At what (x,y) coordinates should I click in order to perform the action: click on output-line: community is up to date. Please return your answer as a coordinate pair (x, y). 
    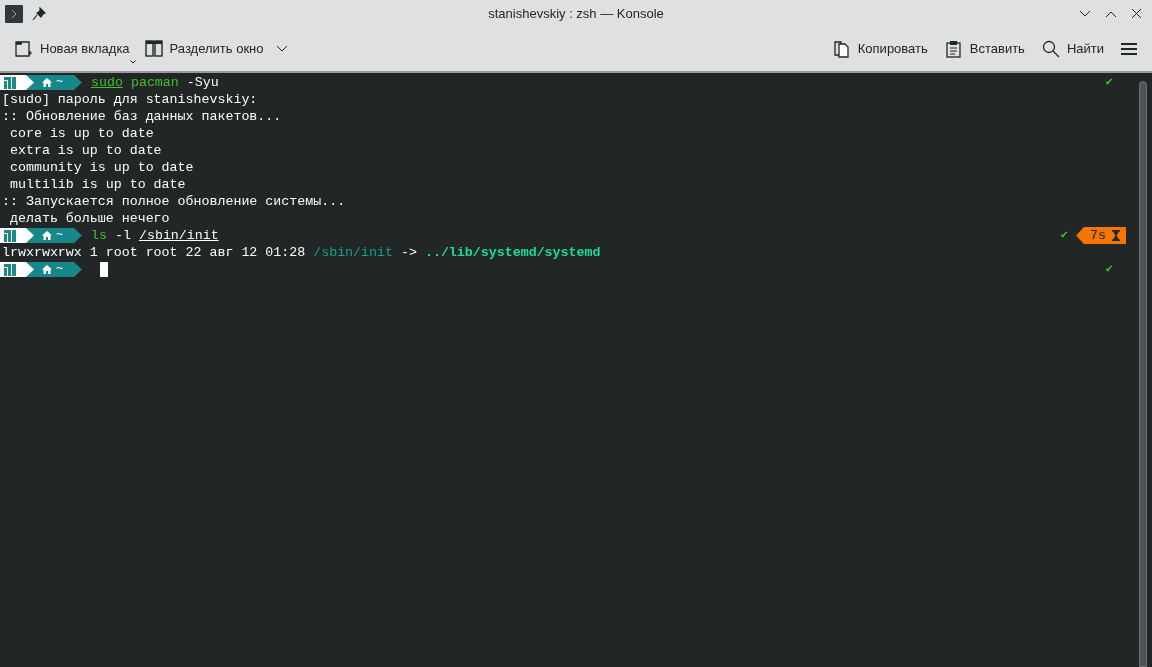
    Looking at the image, I should click on (101, 167).